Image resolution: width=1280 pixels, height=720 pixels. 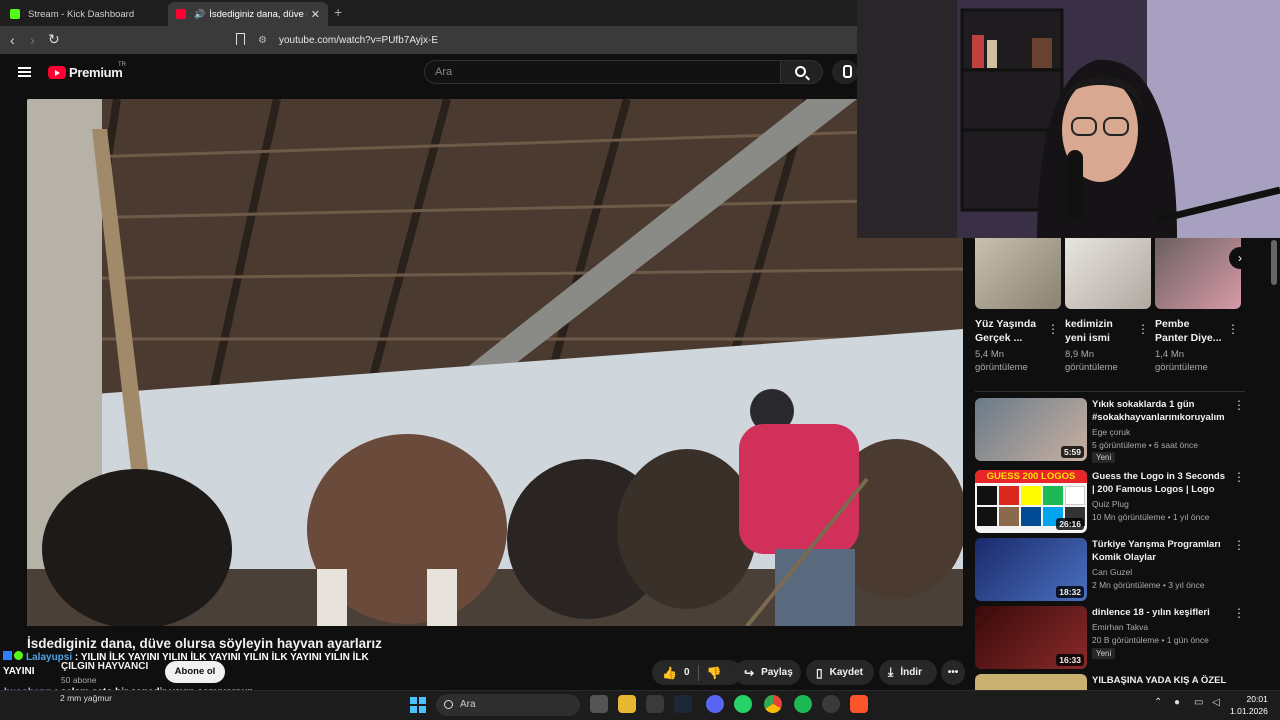 I want to click on video-thumbnail, so click(x=1031, y=682).